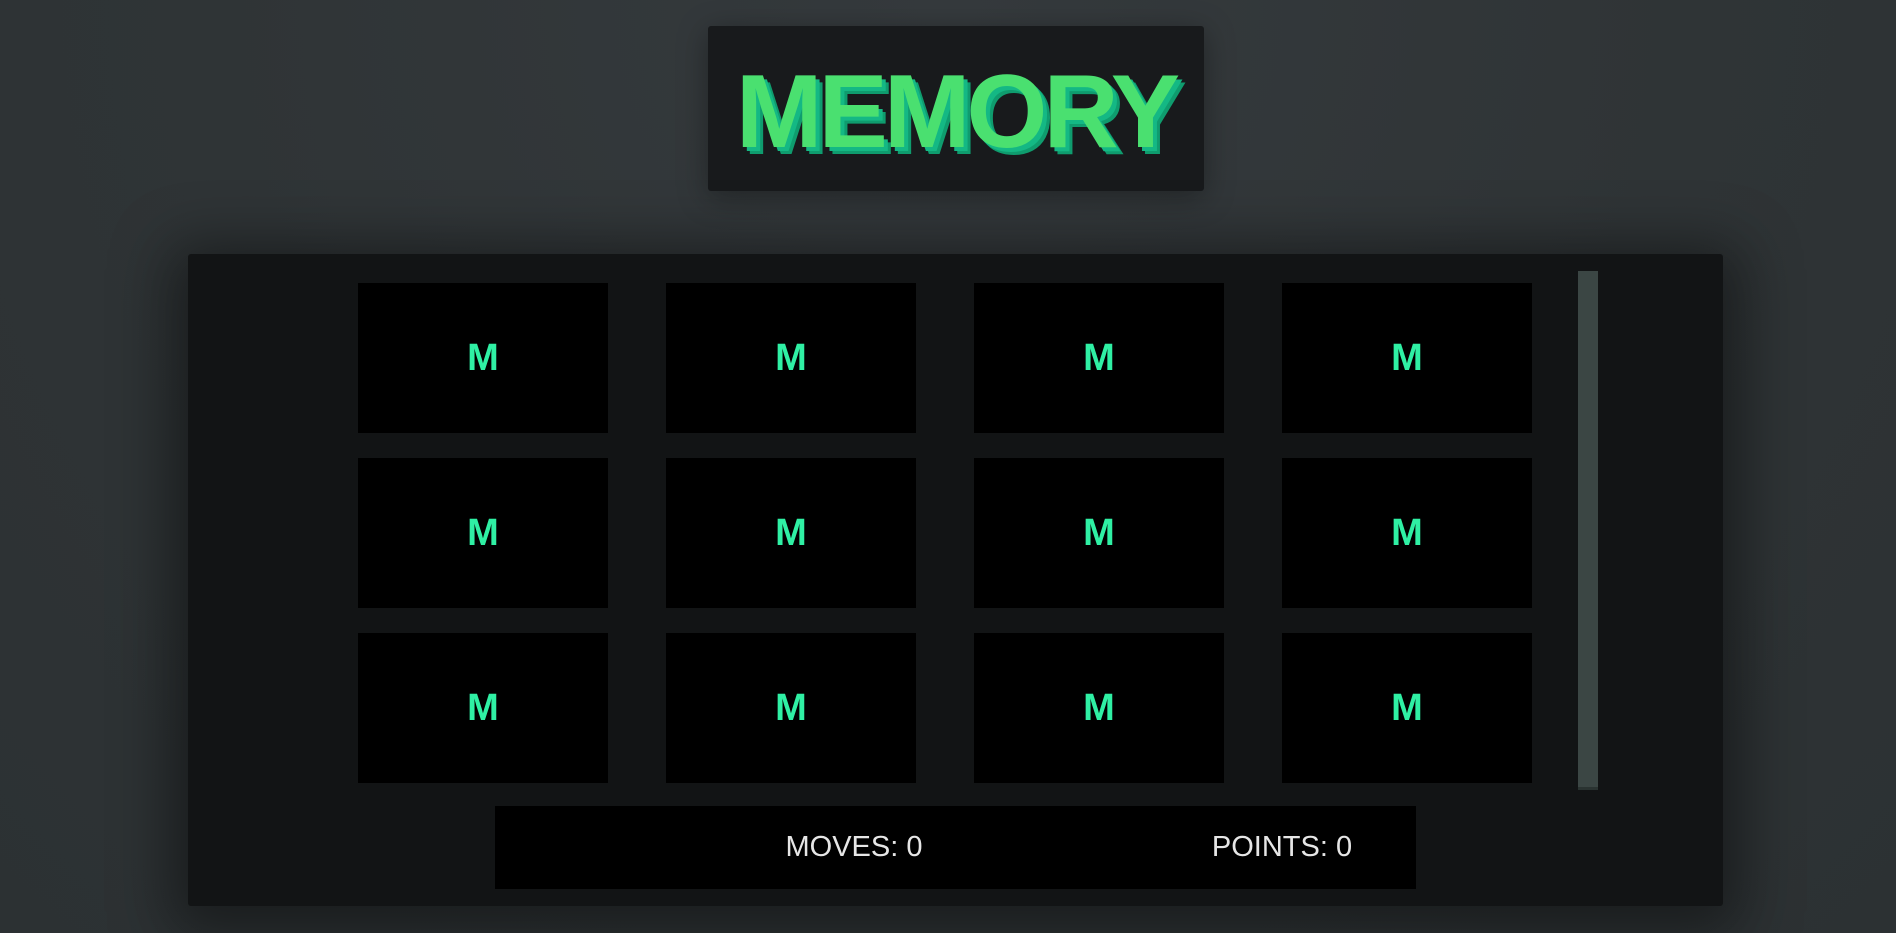 The width and height of the screenshot is (1896, 933). What do you see at coordinates (957, 111) in the screenshot?
I see `game-title: MEMORY` at bounding box center [957, 111].